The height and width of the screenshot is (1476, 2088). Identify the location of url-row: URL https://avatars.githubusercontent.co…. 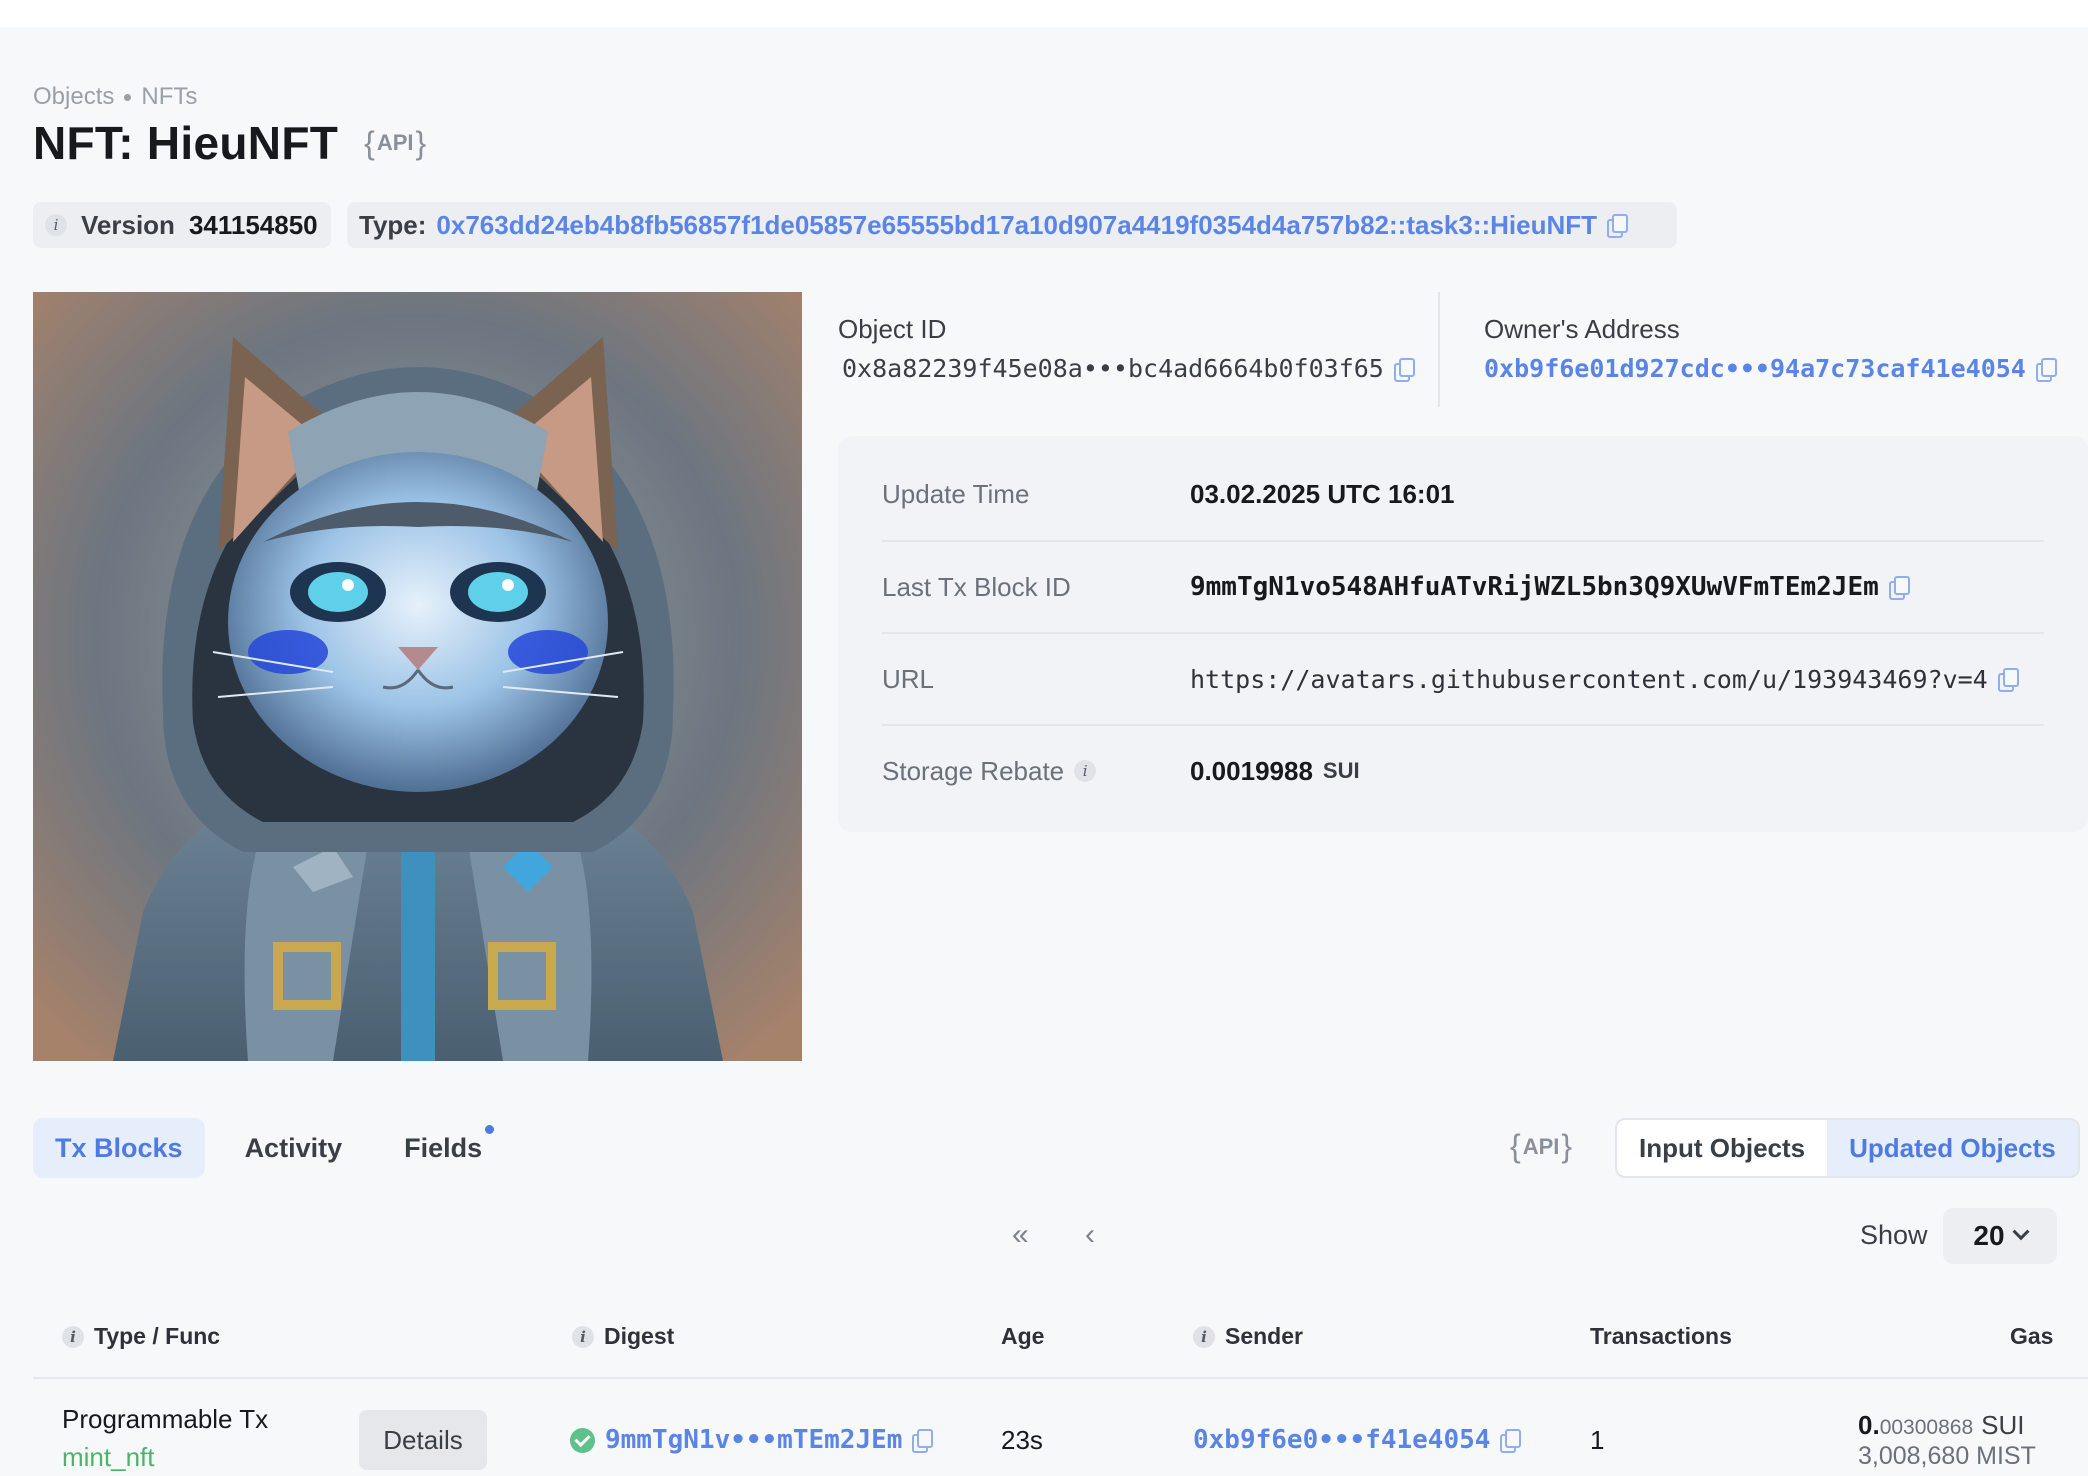
(1463, 678).